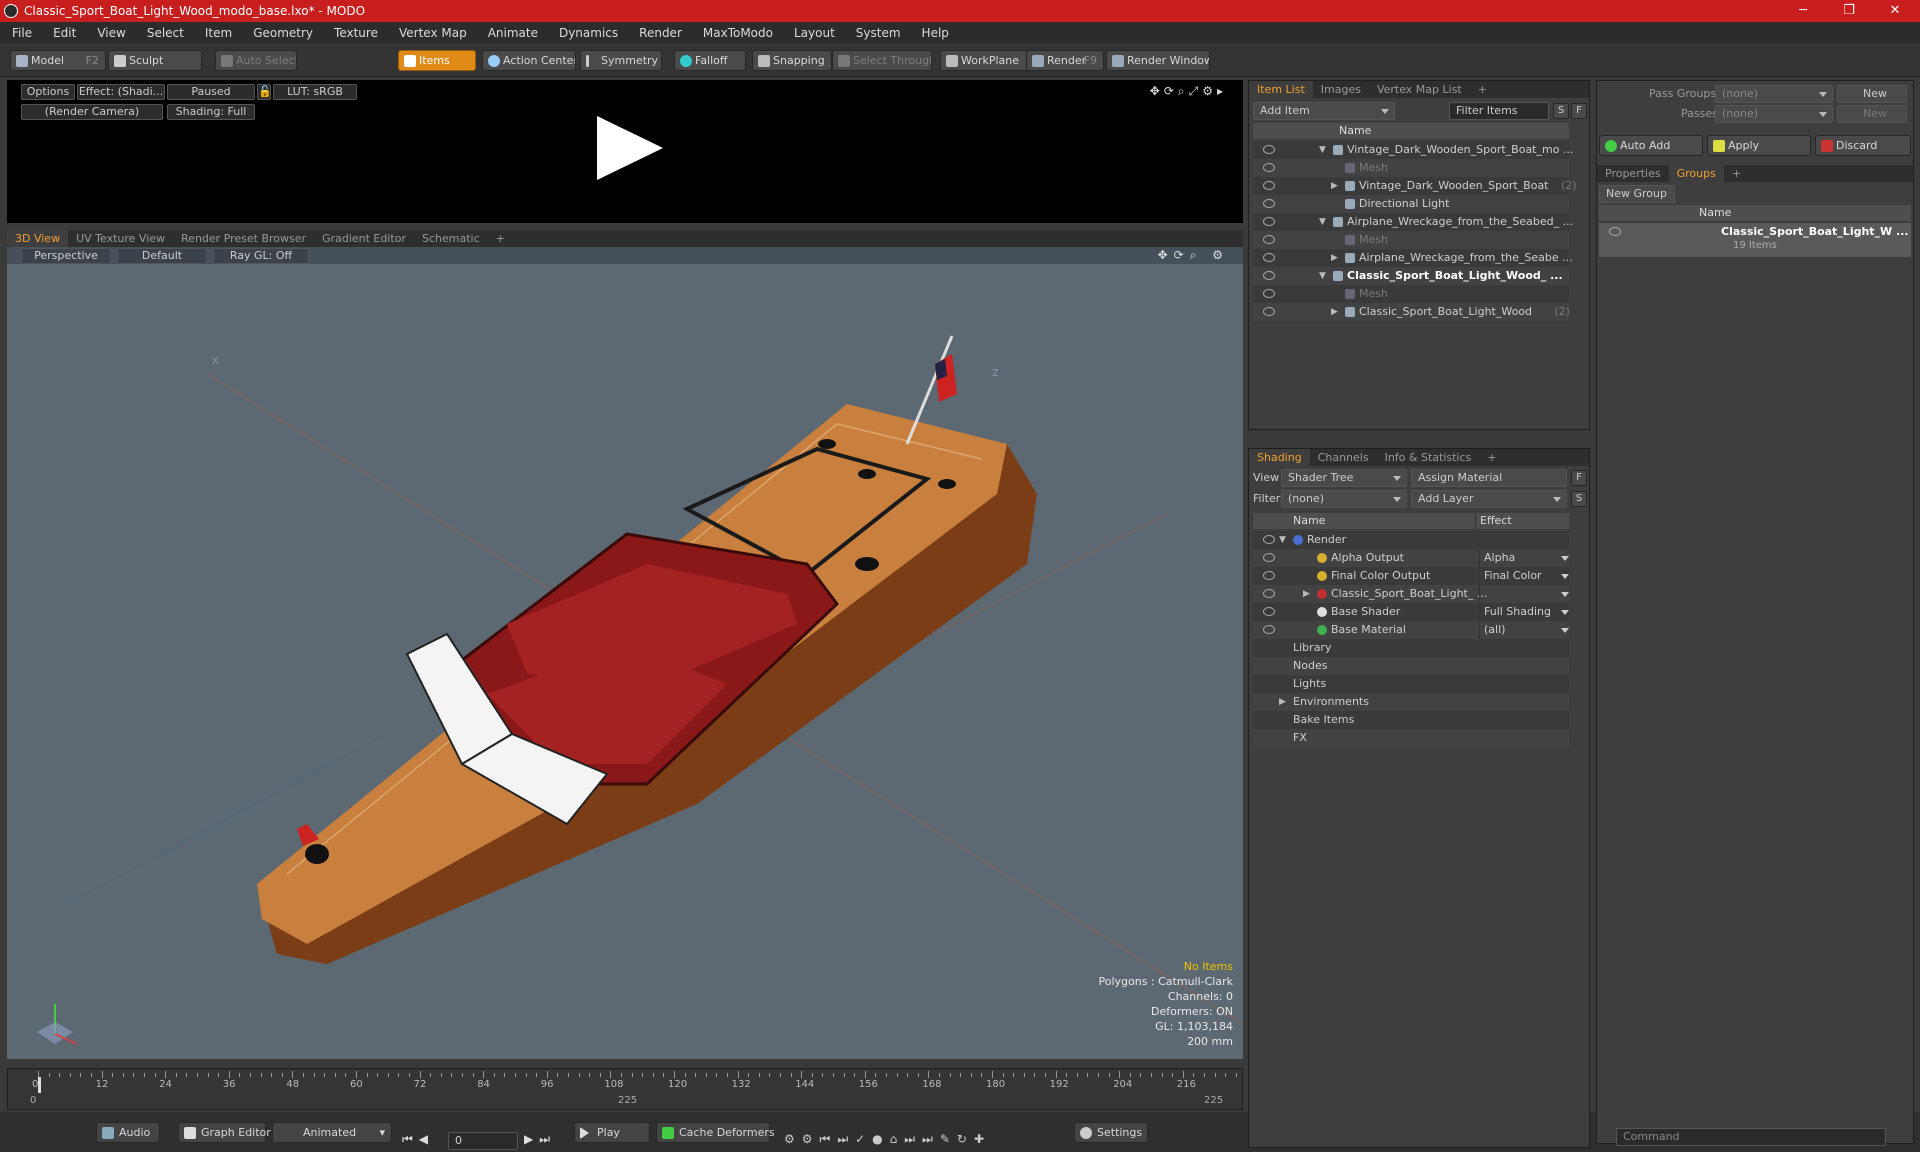 The height and width of the screenshot is (1152, 1920). Describe the element at coordinates (1419, 89) in the screenshot. I see `tab-vertex-map-list: Vertex Map List` at that location.